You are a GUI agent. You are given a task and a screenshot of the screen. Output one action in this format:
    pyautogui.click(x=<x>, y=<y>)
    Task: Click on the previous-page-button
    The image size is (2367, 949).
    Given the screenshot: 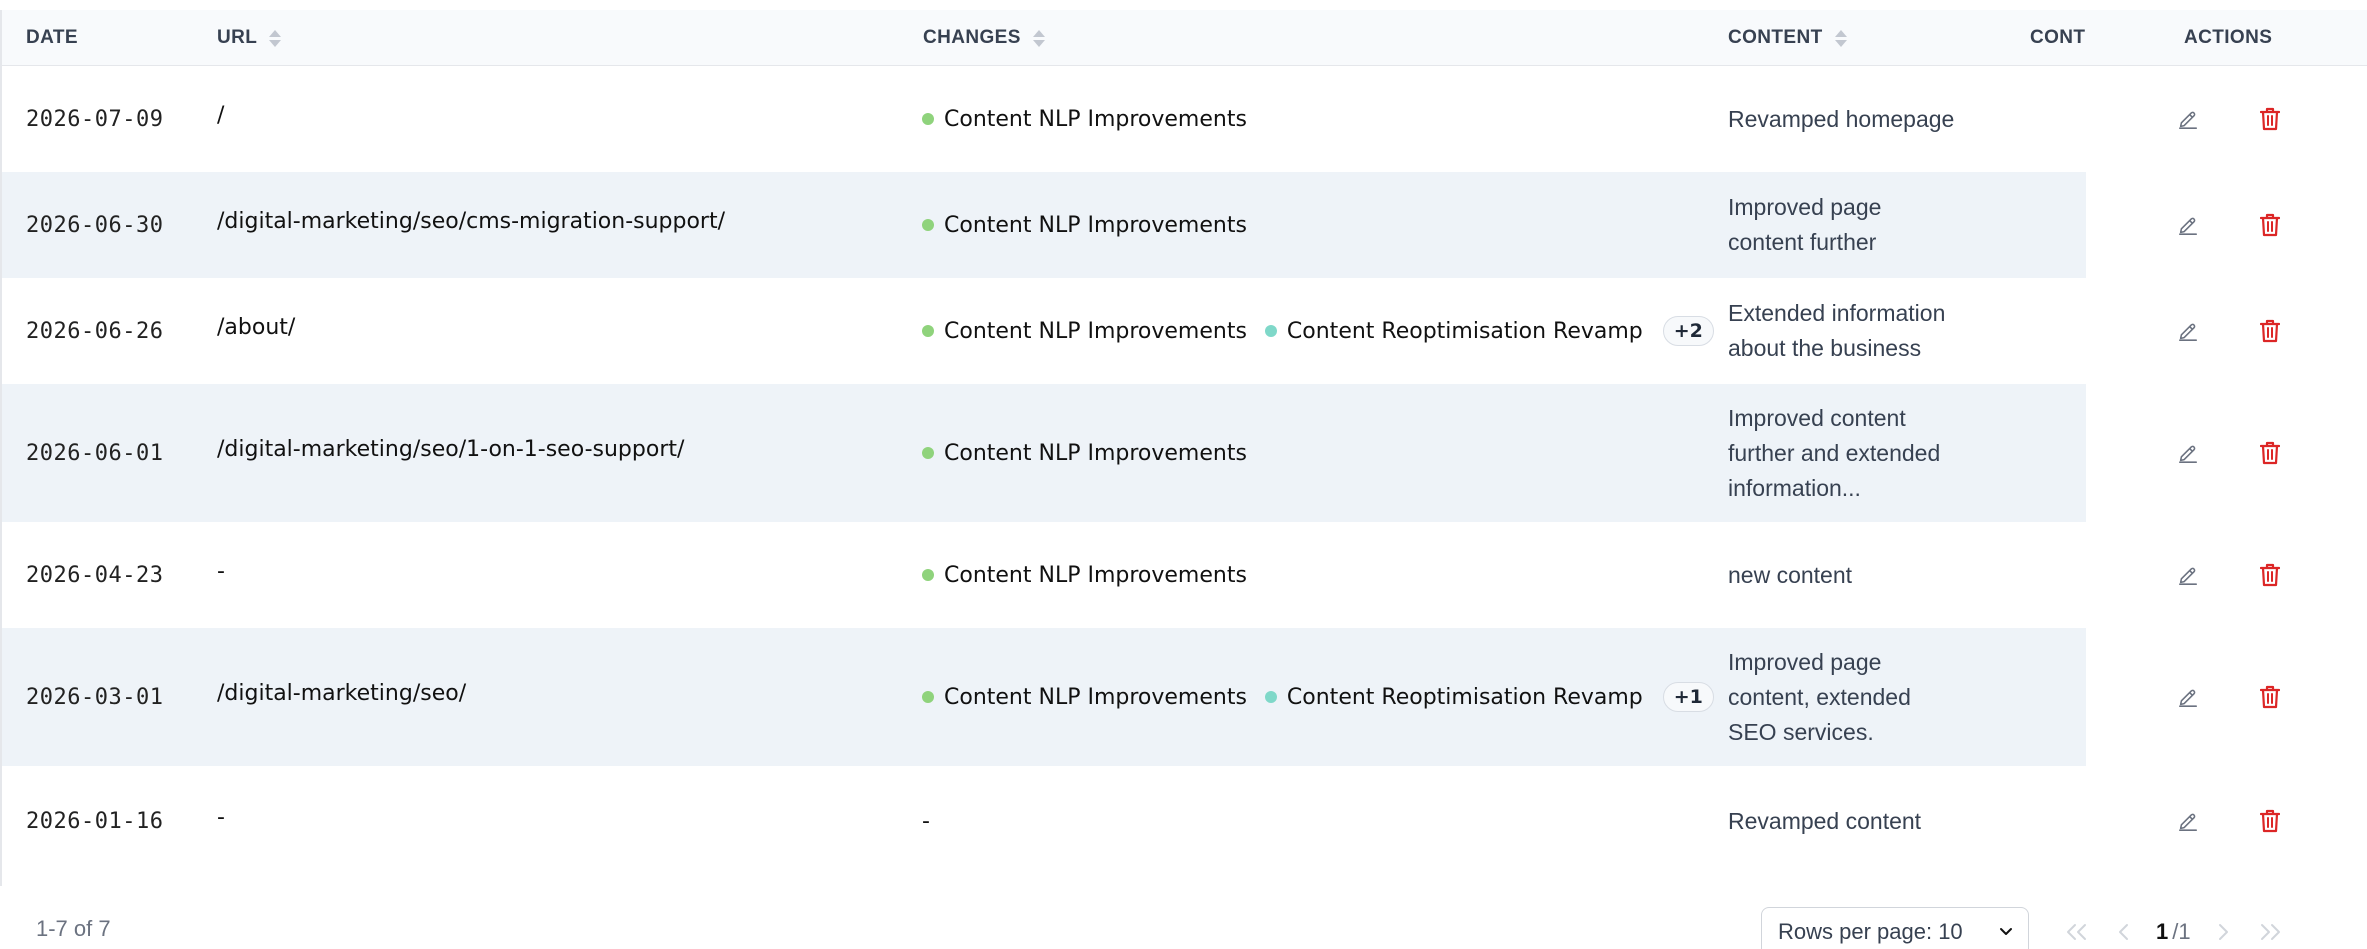 What is the action you would take?
    pyautogui.click(x=2124, y=932)
    